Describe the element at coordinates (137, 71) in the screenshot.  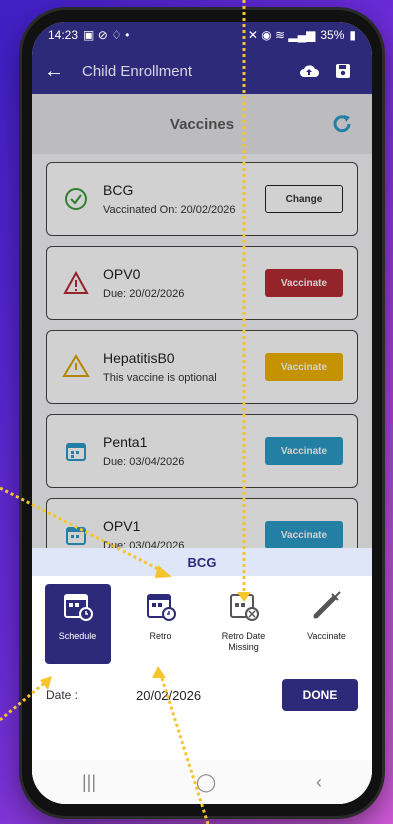
I see `page-title: Child Enrollment` at that location.